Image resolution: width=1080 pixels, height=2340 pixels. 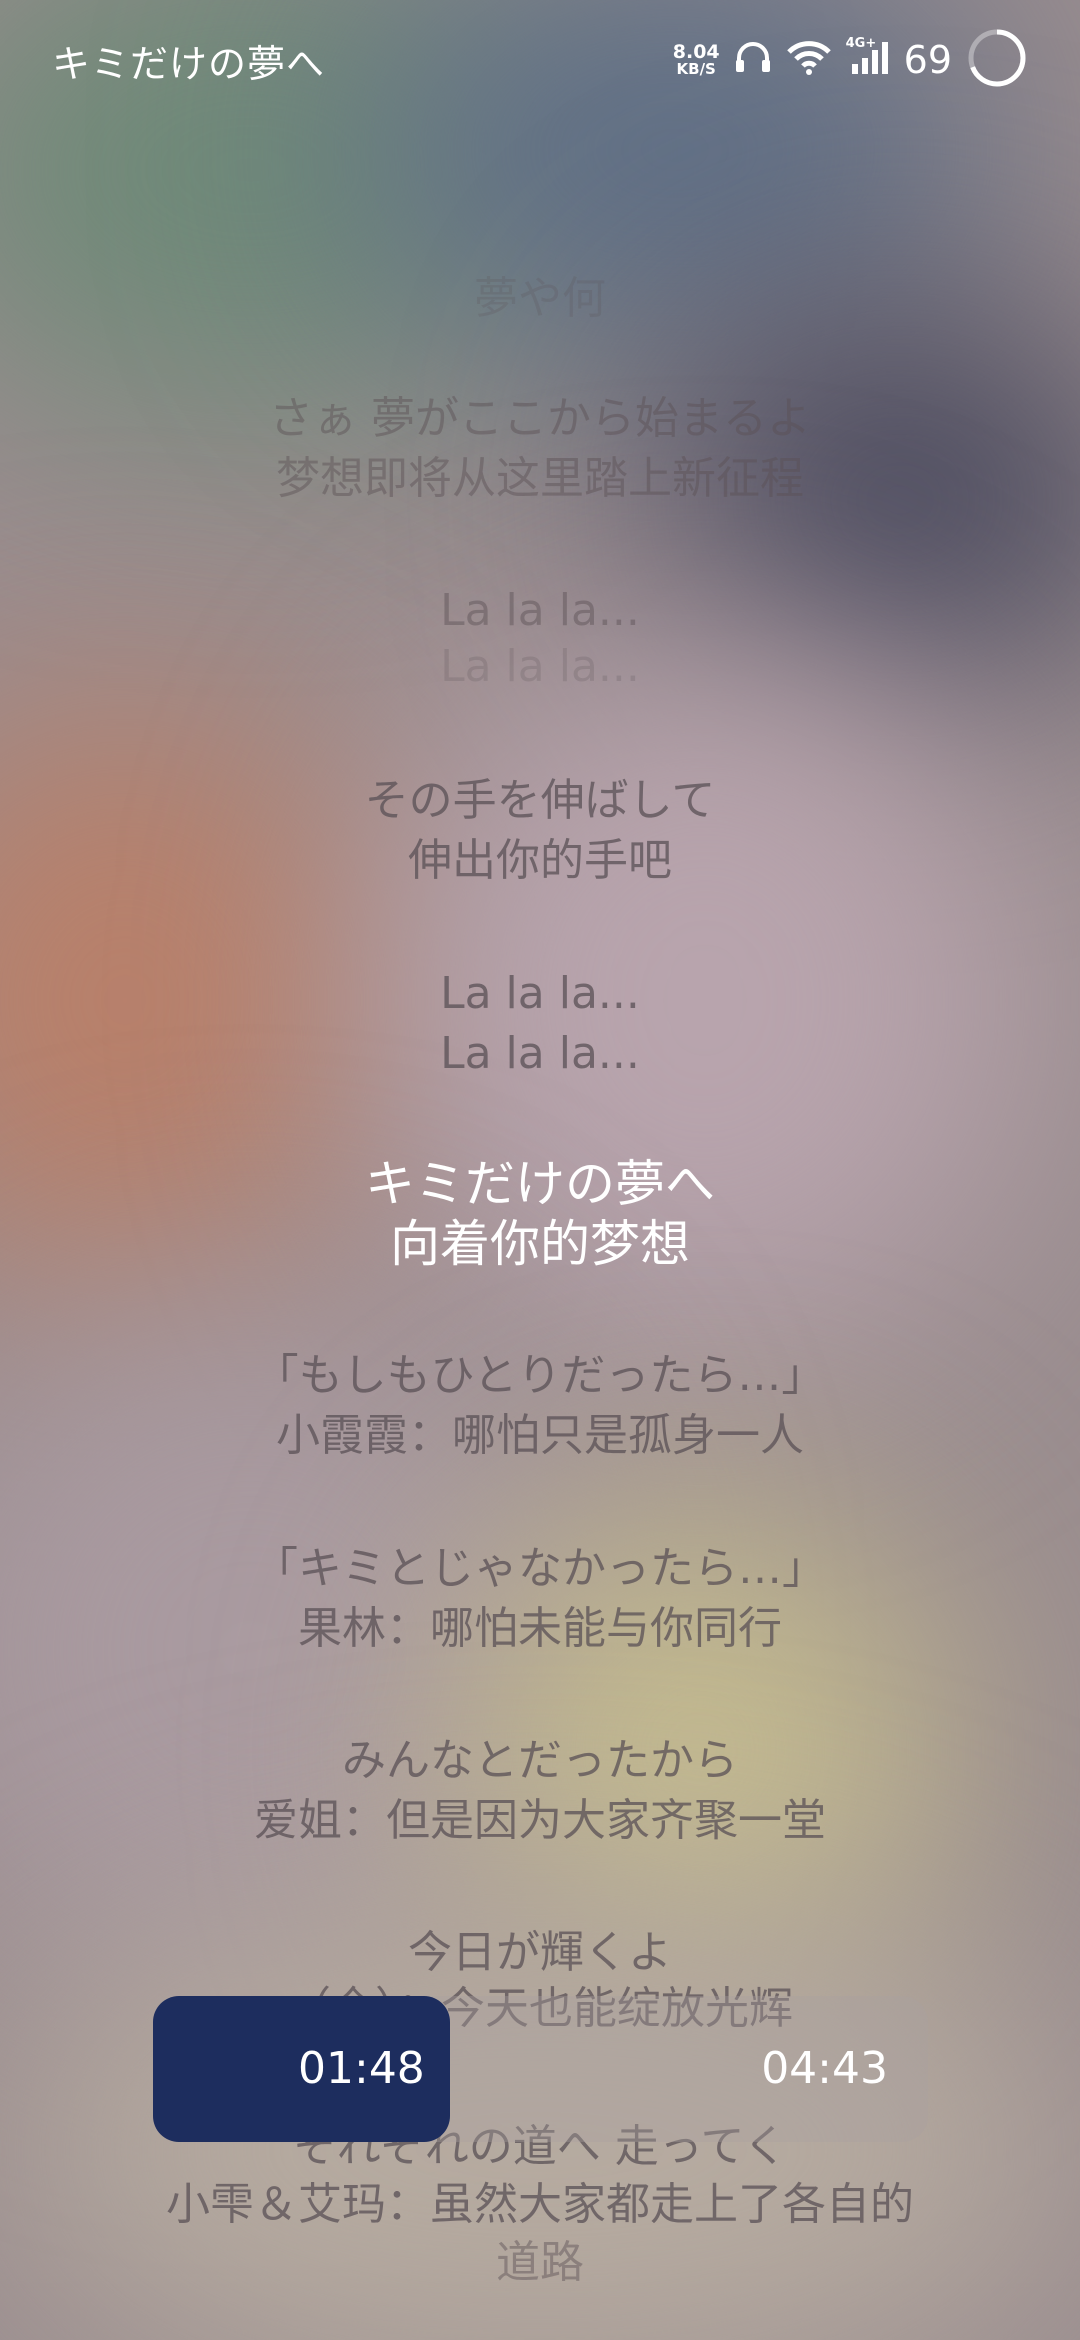 I want to click on status-bar: キミだけの夢へ 8.04 KB/S 4G+ 69, so click(x=540, y=60).